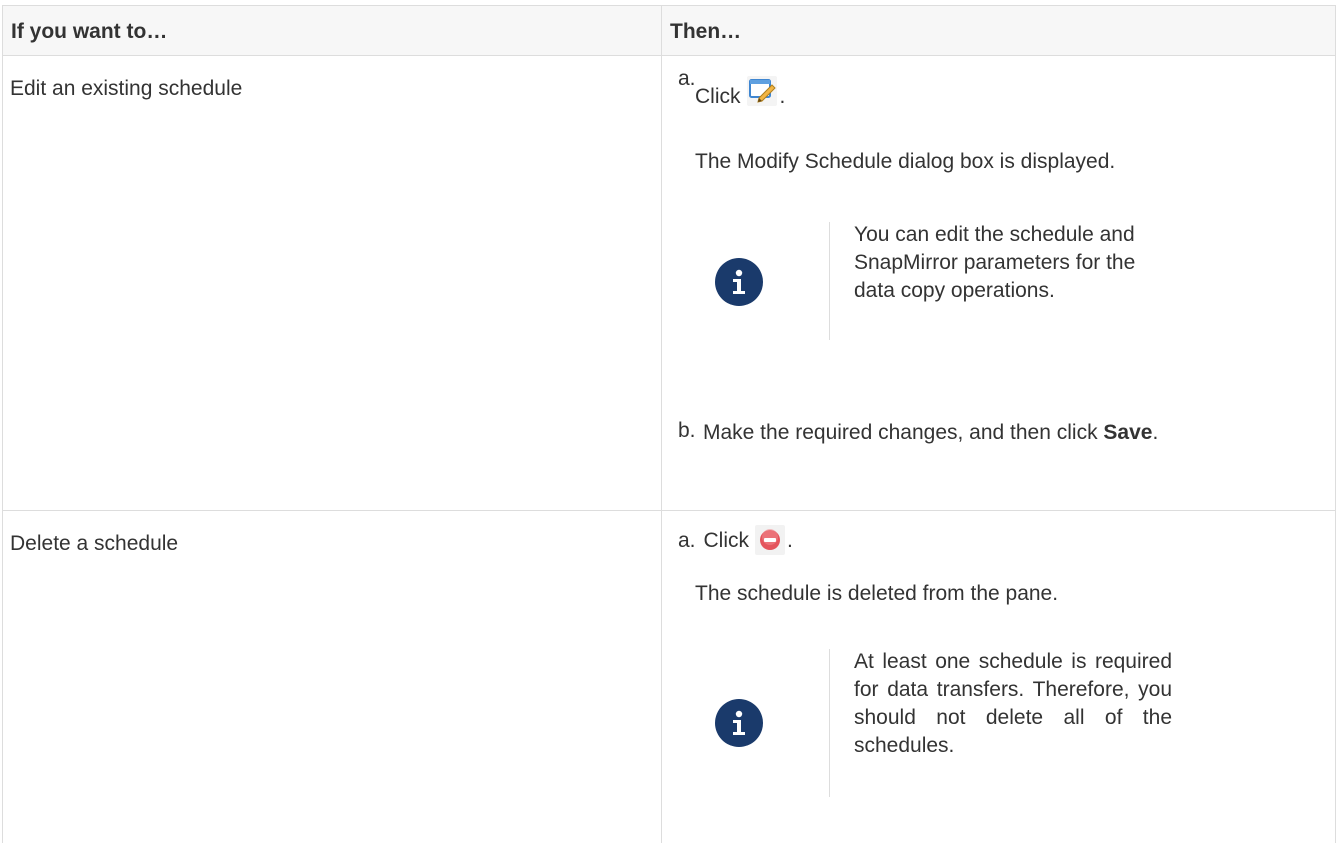  Describe the element at coordinates (877, 593) in the screenshot. I see `result-deleted: The schedule is deleted from the pane.` at that location.